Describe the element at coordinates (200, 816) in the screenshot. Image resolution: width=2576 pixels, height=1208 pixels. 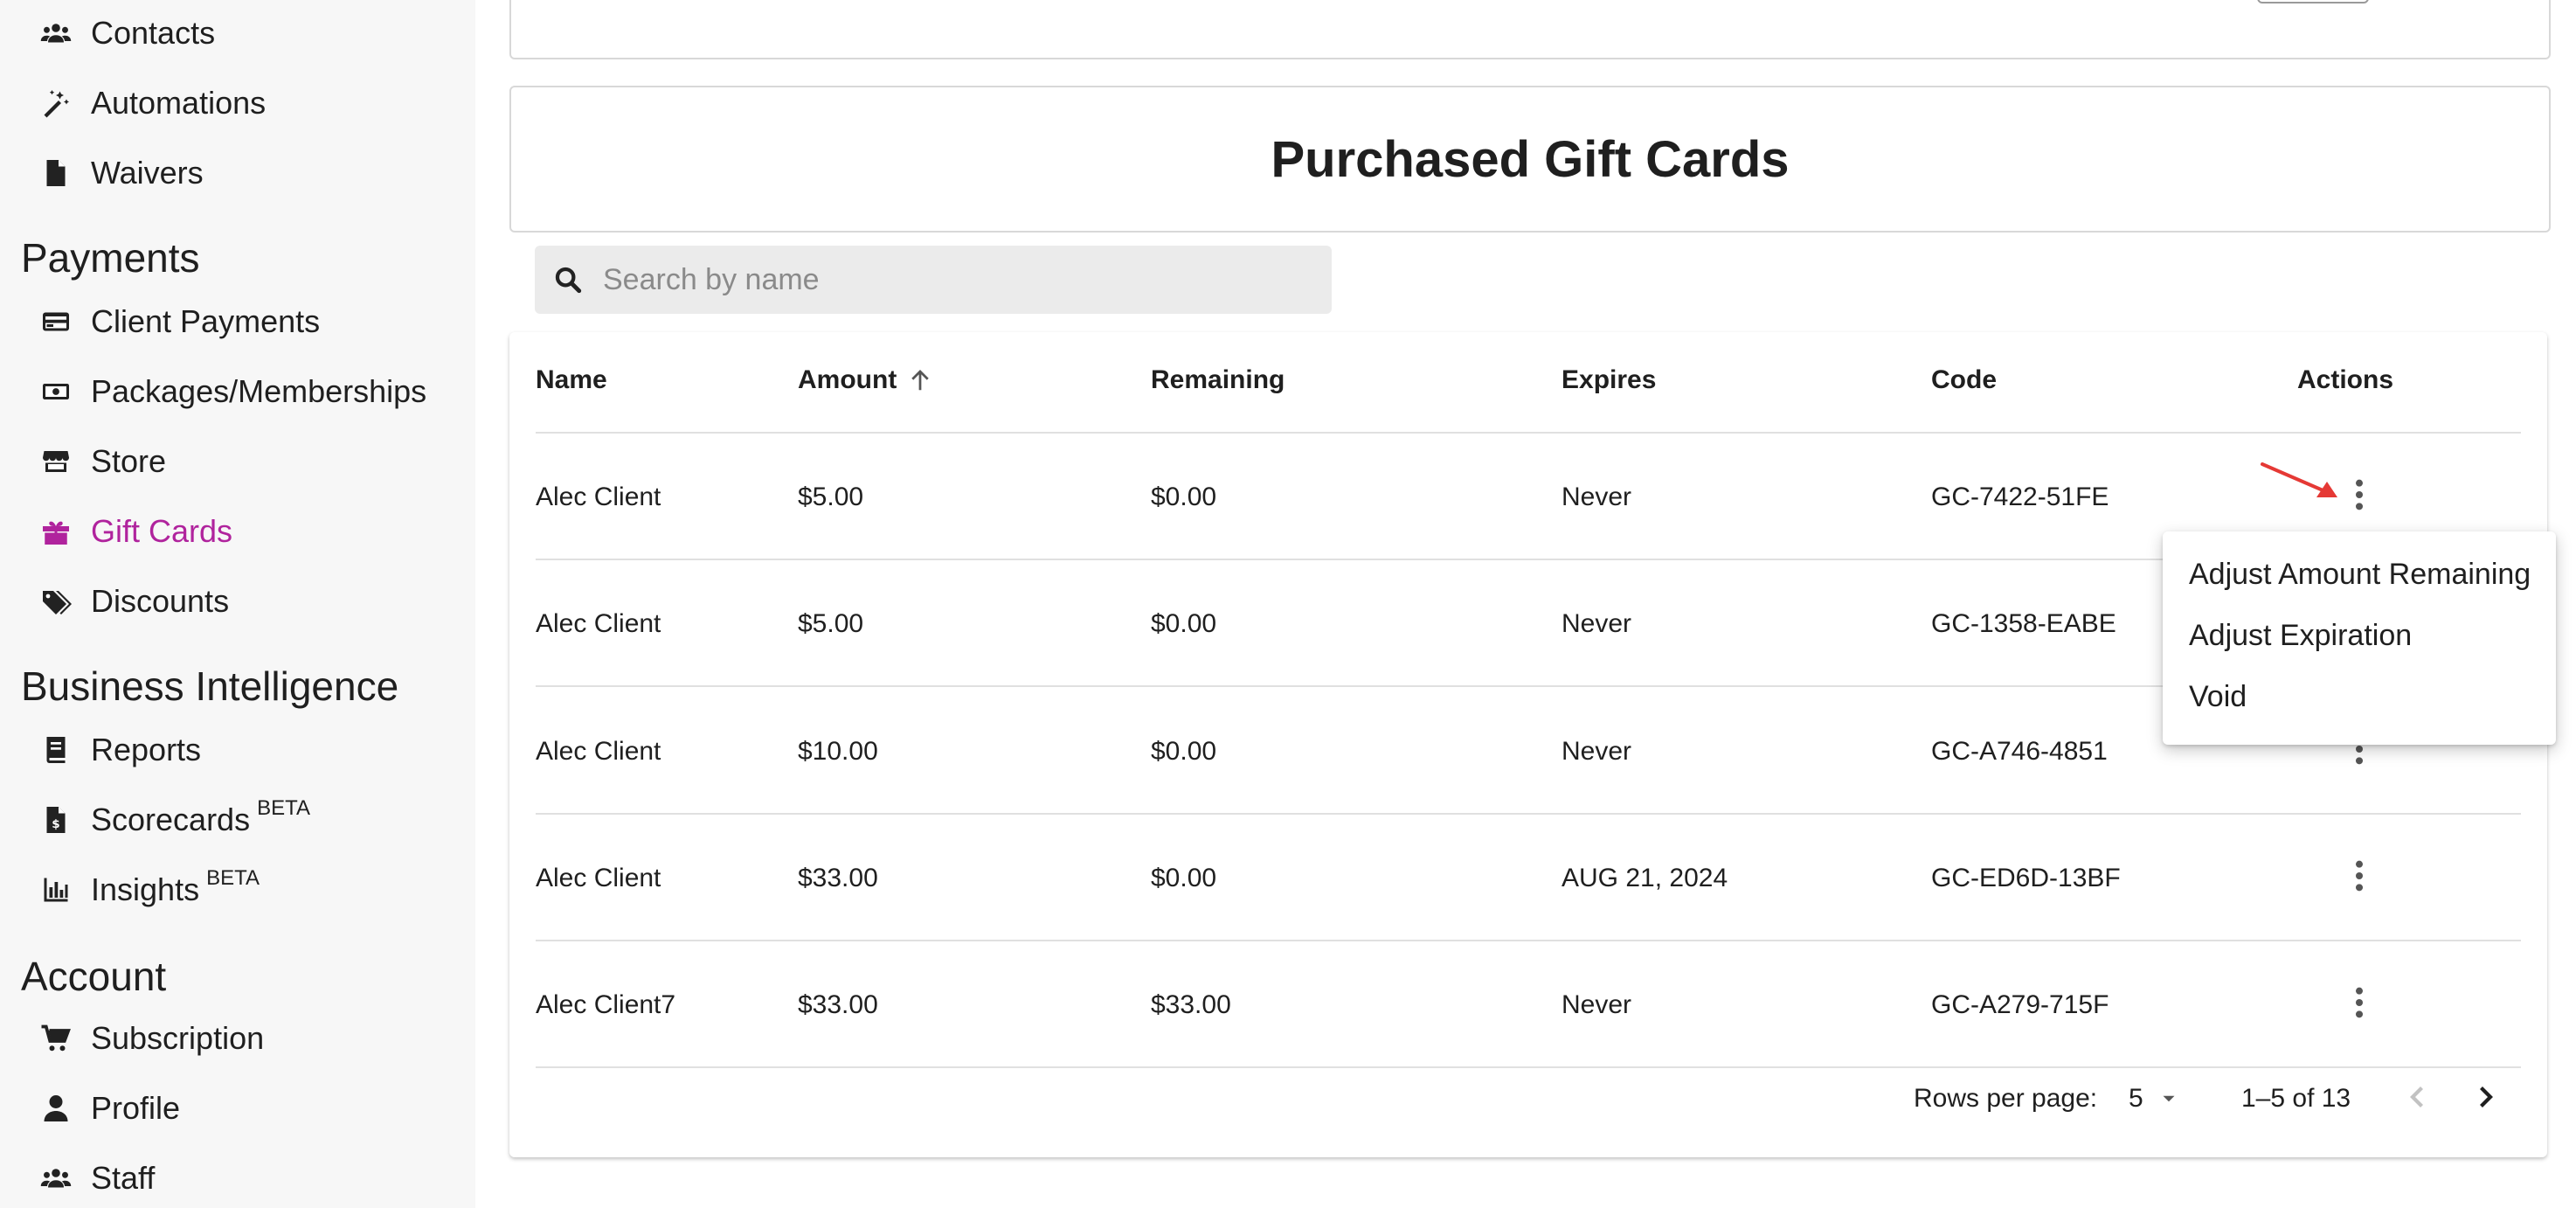
I see `sidebar-item-label: Scorecards BETA` at that location.